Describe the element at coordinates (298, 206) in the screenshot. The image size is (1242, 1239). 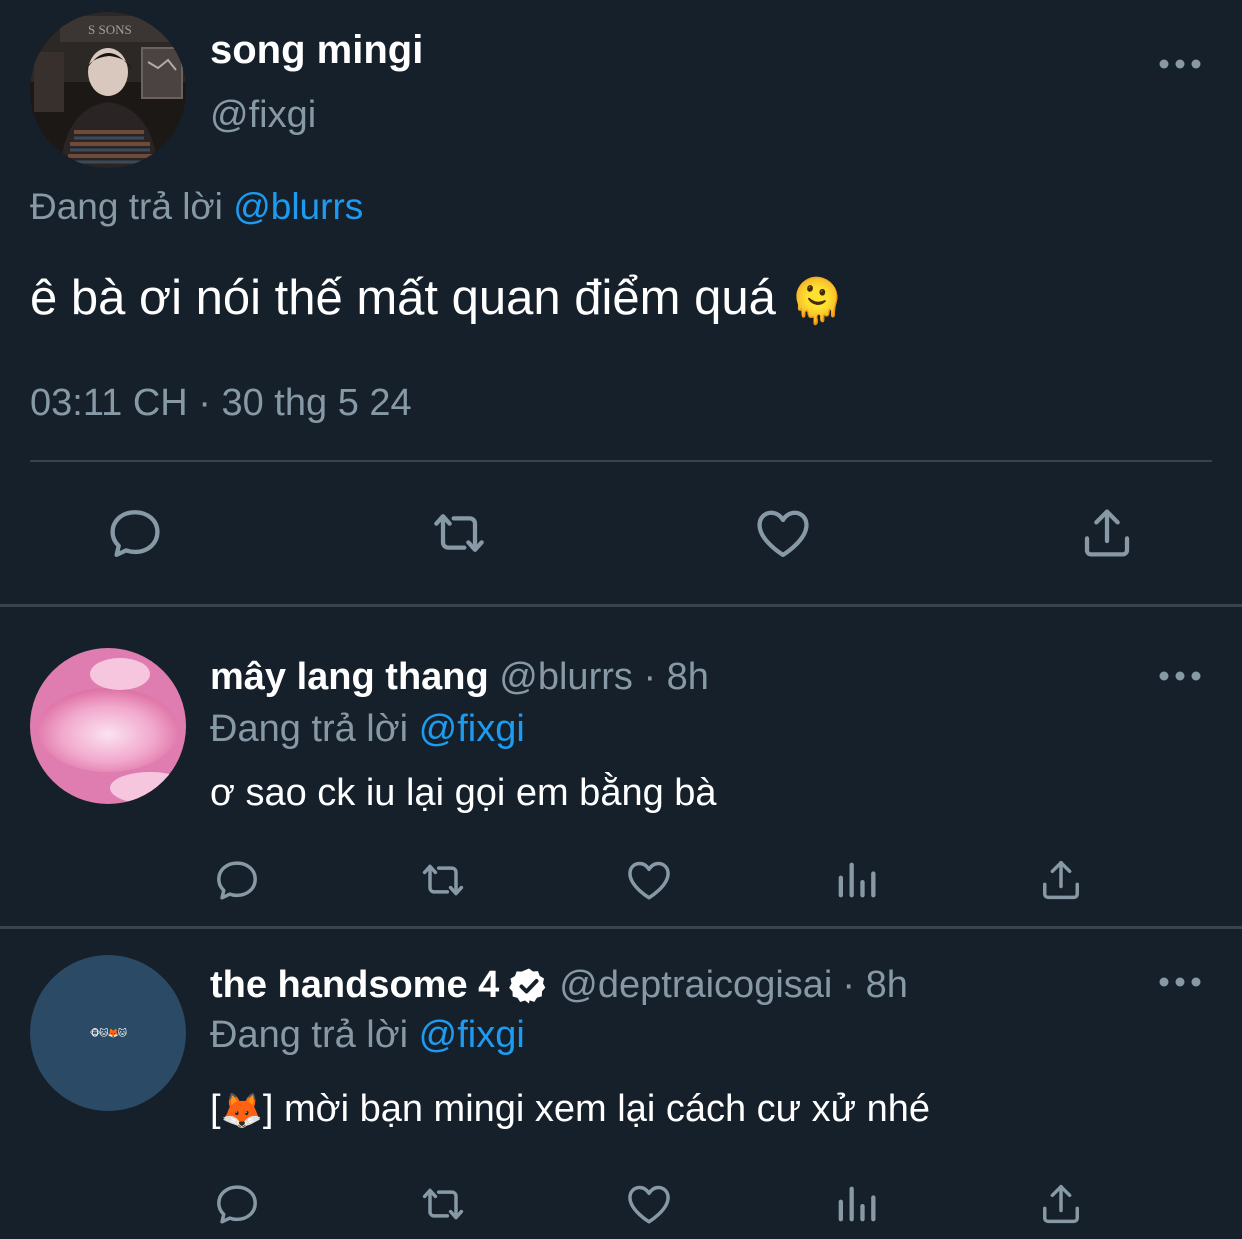
I see `replying-to-handle: @blurrs` at that location.